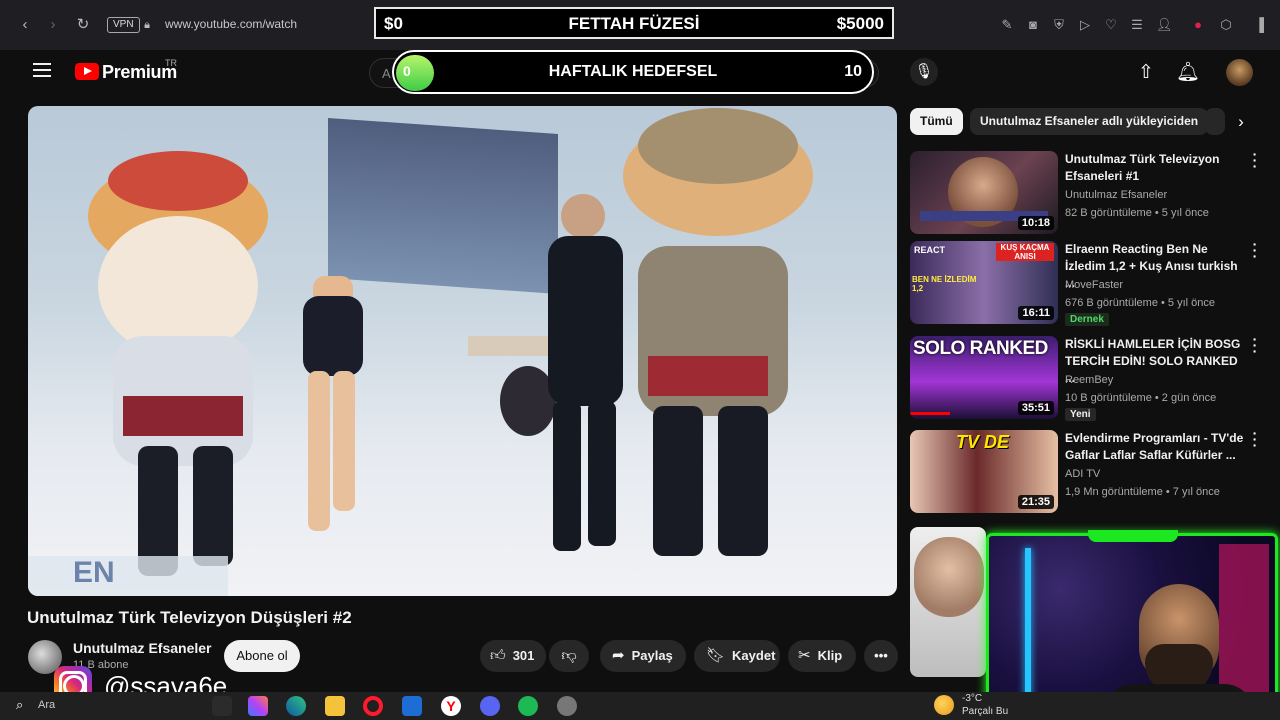 This screenshot has height=720, width=1280. What do you see at coordinates (984, 471) in the screenshot?
I see `recommendation-thumbnail: TV DE 21:35` at bounding box center [984, 471].